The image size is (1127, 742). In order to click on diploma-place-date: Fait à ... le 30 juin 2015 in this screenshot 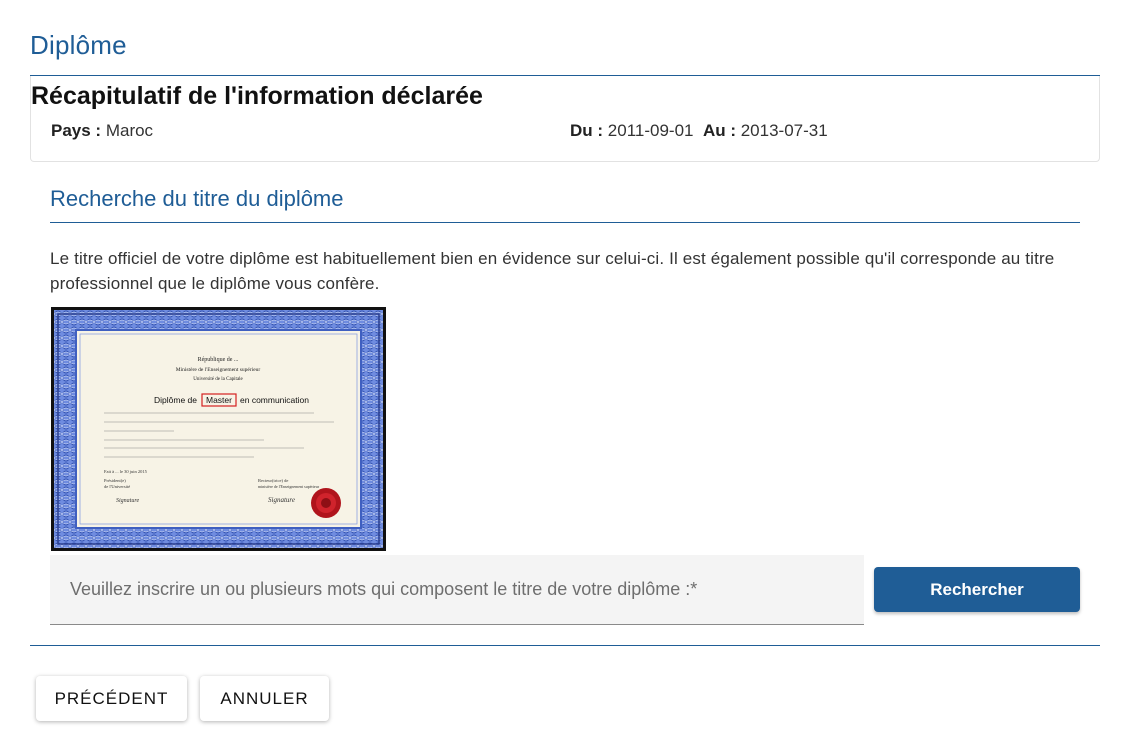, I will do `click(126, 471)`.